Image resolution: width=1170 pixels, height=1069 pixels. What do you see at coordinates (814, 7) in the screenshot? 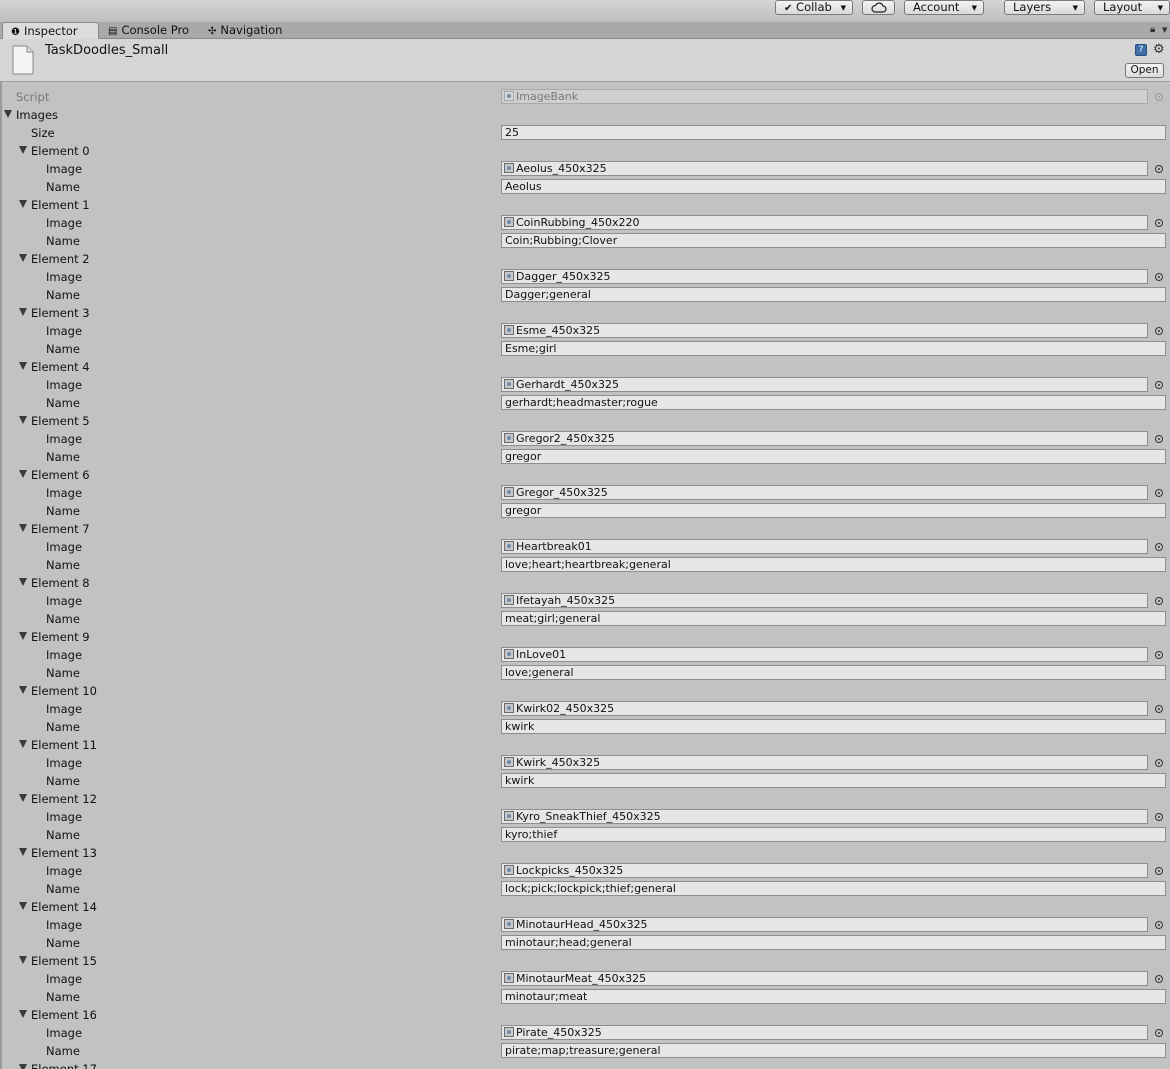
I see `collab-dropdown: ✔ Collab ▼` at bounding box center [814, 7].